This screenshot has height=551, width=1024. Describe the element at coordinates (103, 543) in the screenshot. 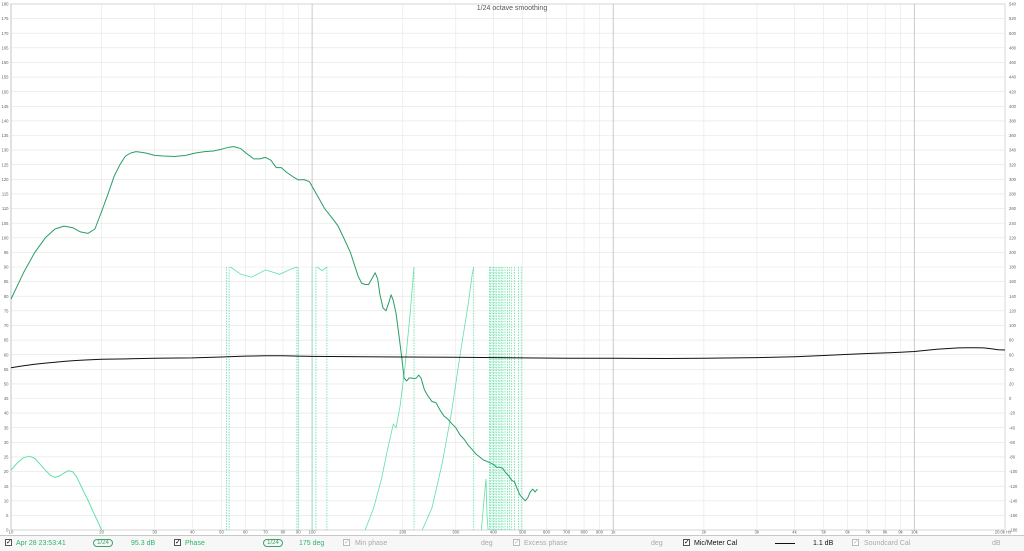

I see `measurement-smoothing-button: 1/24` at that location.